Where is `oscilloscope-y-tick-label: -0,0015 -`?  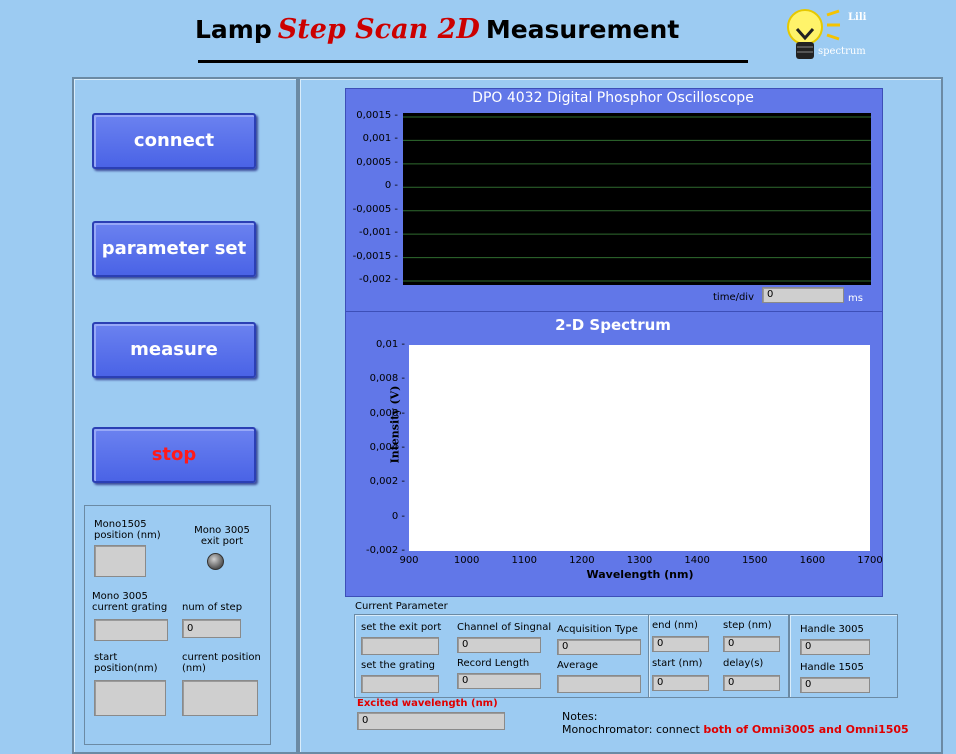
oscilloscope-y-tick-label: -0,0015 - is located at coordinates (375, 256).